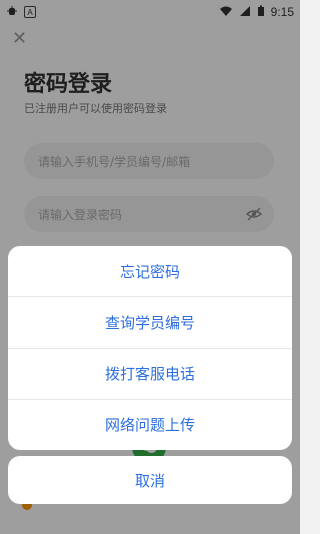  I want to click on sheet-item-label: 查询学员编号, so click(149, 322).